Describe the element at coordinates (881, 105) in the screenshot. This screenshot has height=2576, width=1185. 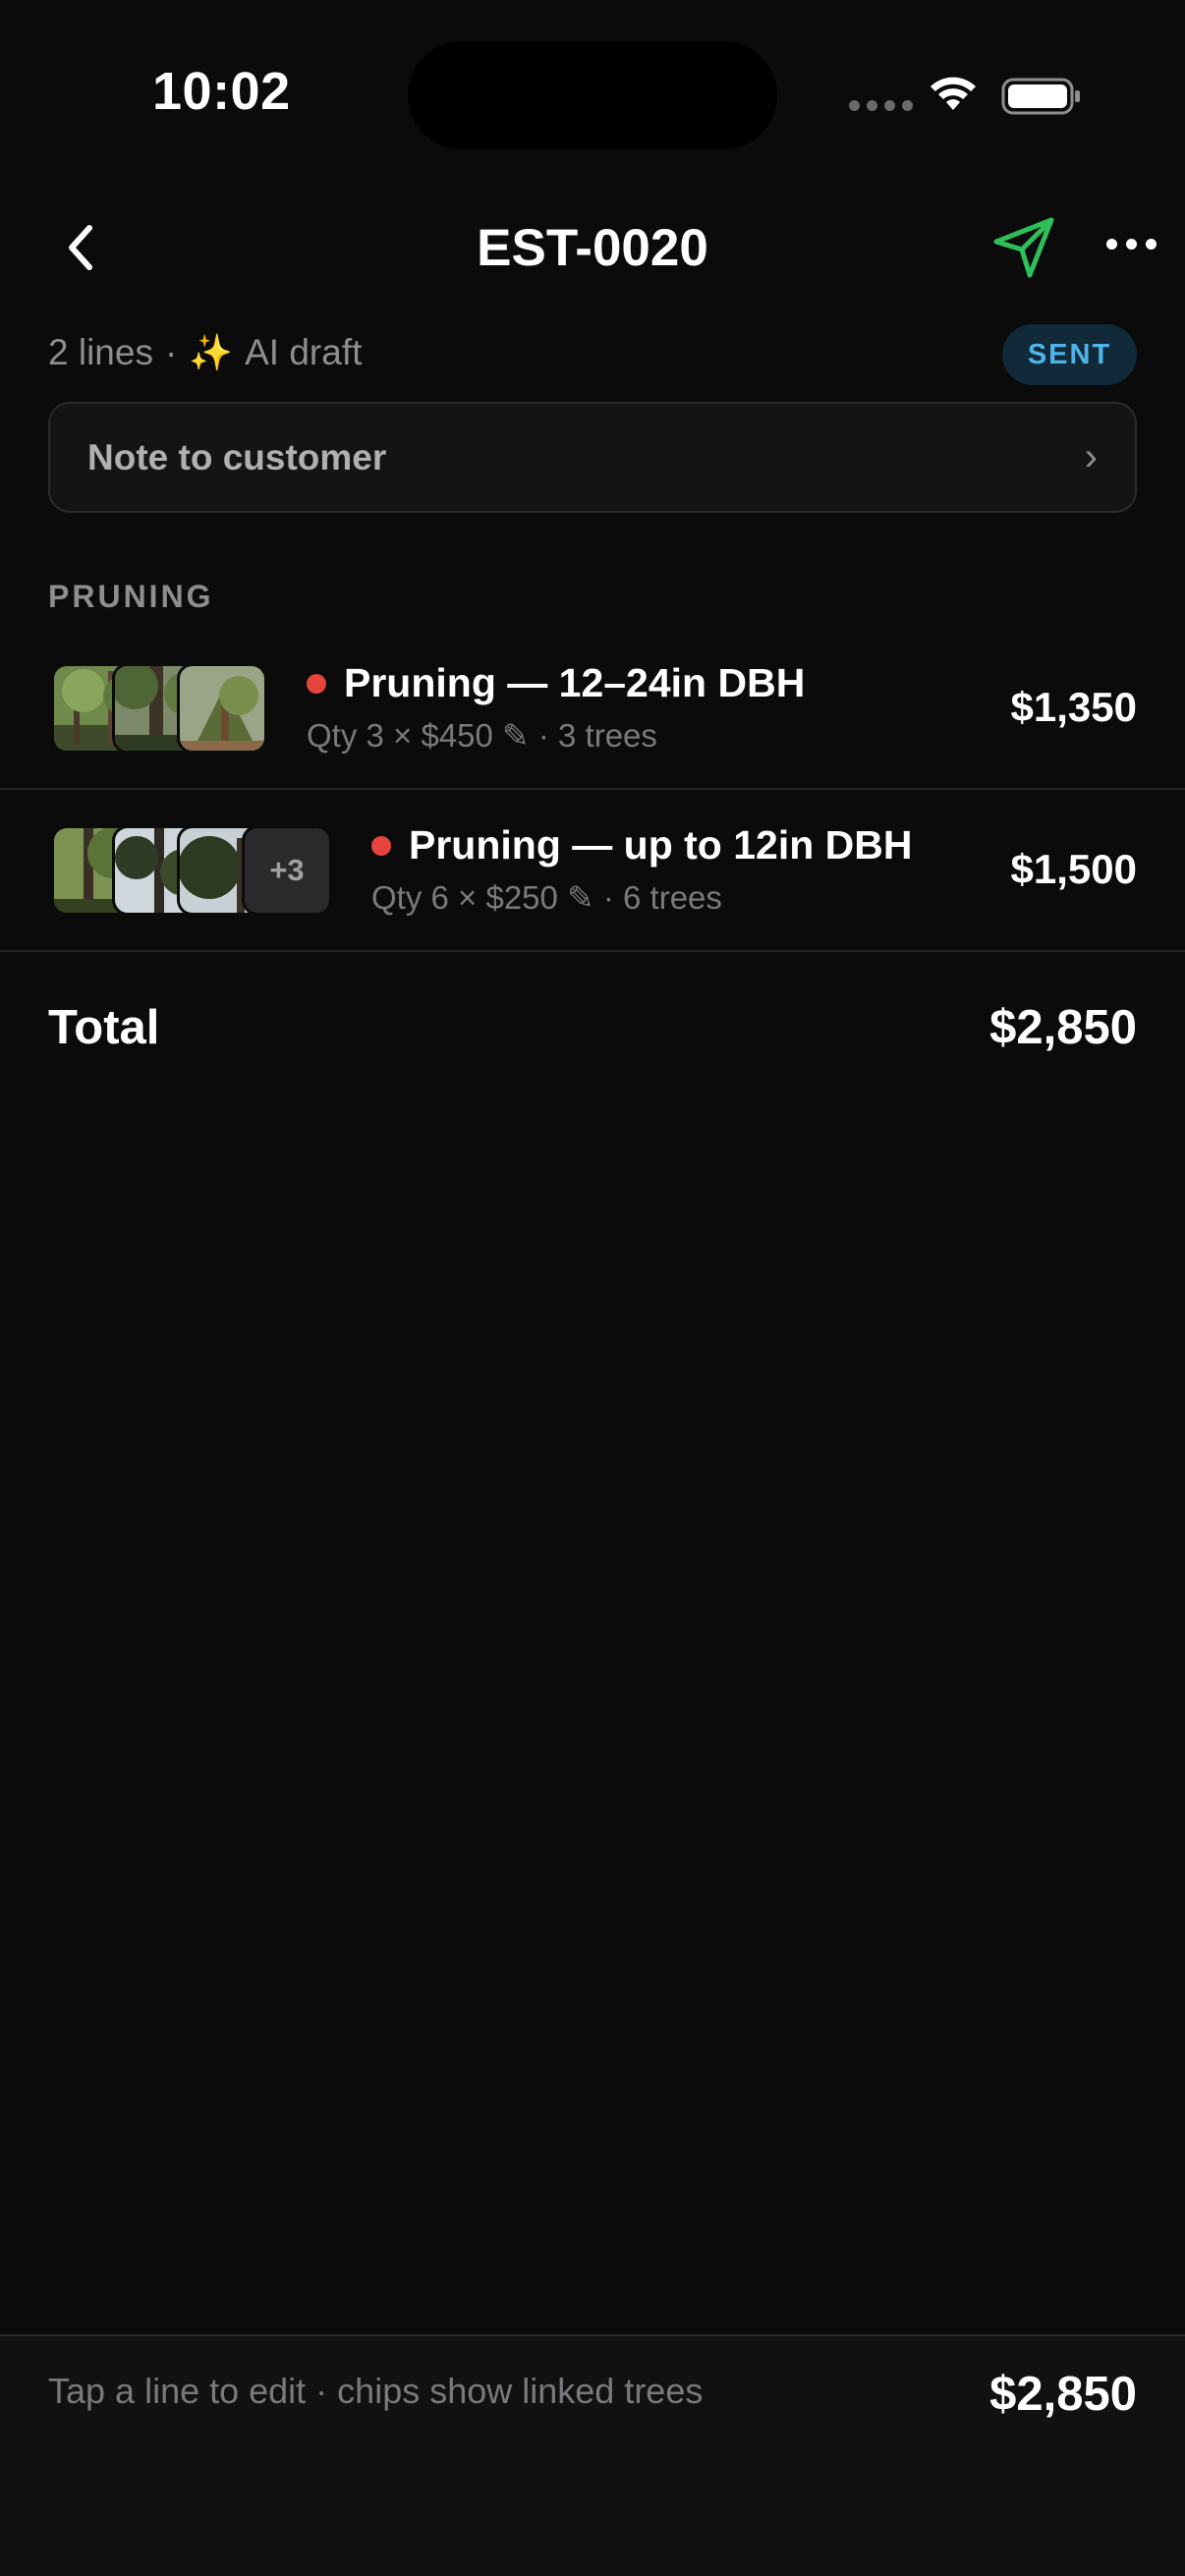
I see `cellular-signal-icon` at that location.